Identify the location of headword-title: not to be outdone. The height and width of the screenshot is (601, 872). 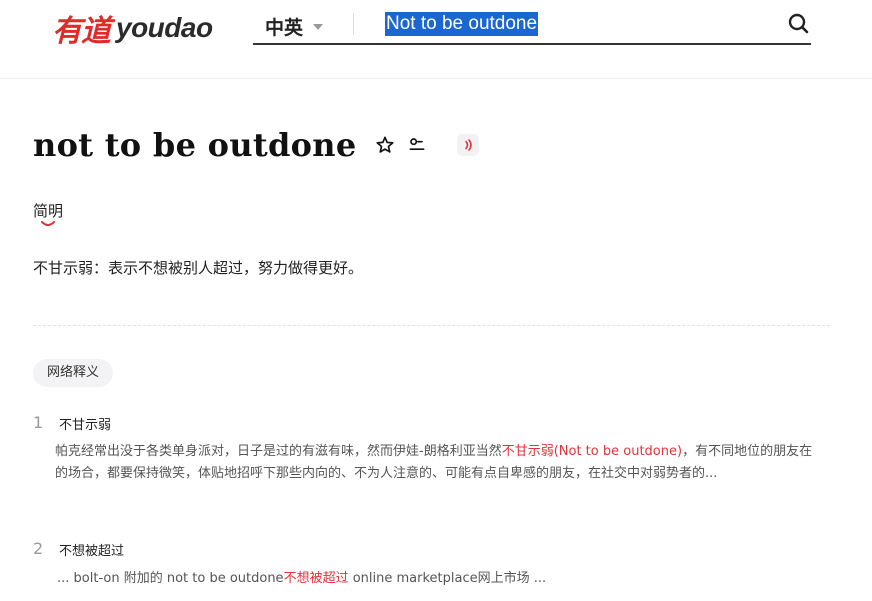
(195, 145).